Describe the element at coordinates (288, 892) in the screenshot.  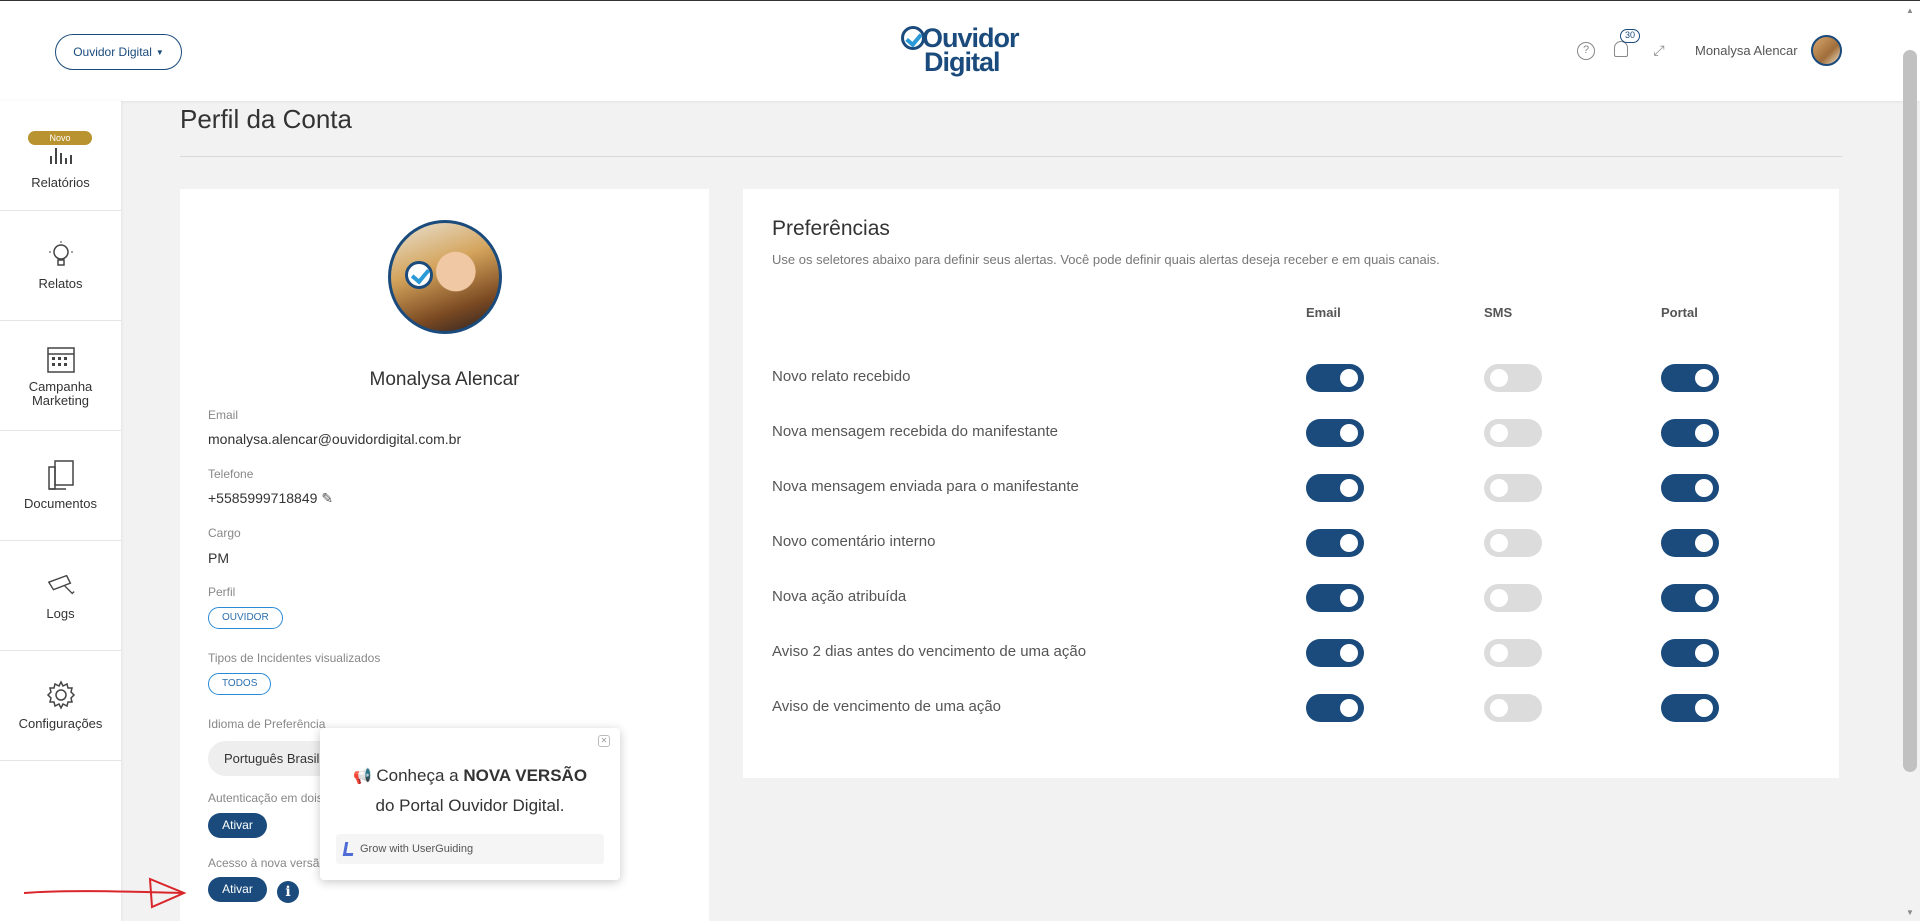
I see `info-icon: i` at that location.